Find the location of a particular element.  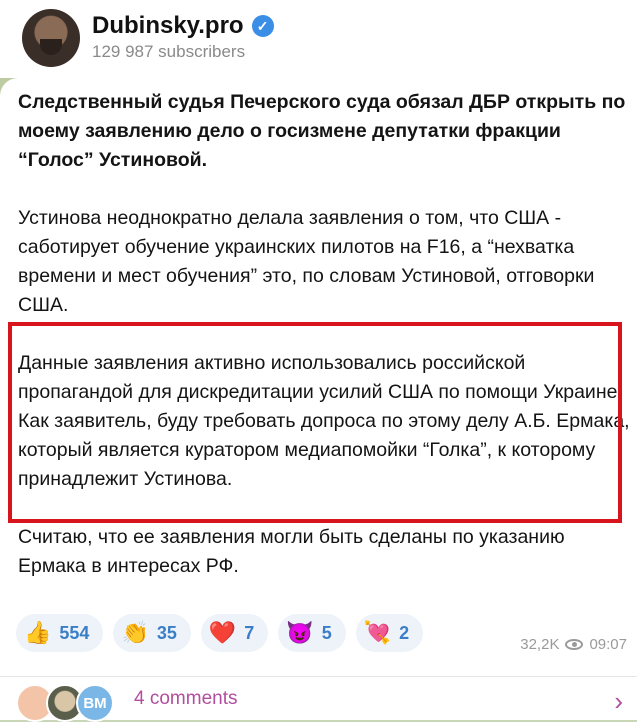

post-meta: 32,2K 09:07 is located at coordinates (573, 644).